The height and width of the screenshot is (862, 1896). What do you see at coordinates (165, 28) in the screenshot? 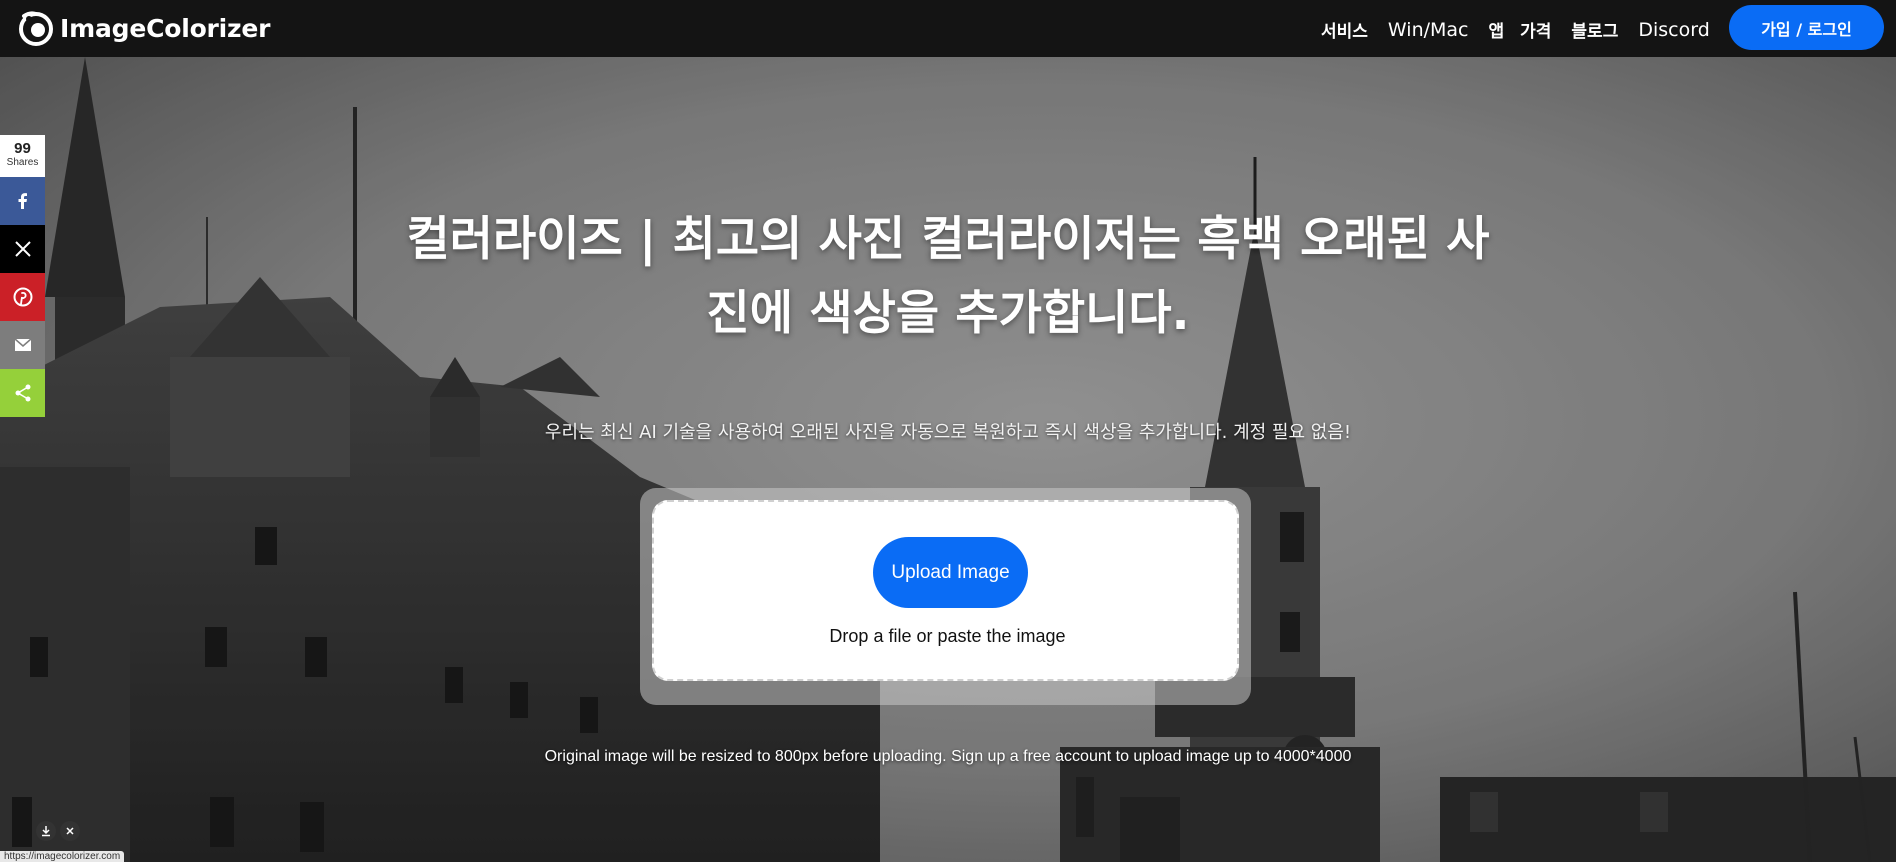
I see `brand-name: ImageColorizer` at bounding box center [165, 28].